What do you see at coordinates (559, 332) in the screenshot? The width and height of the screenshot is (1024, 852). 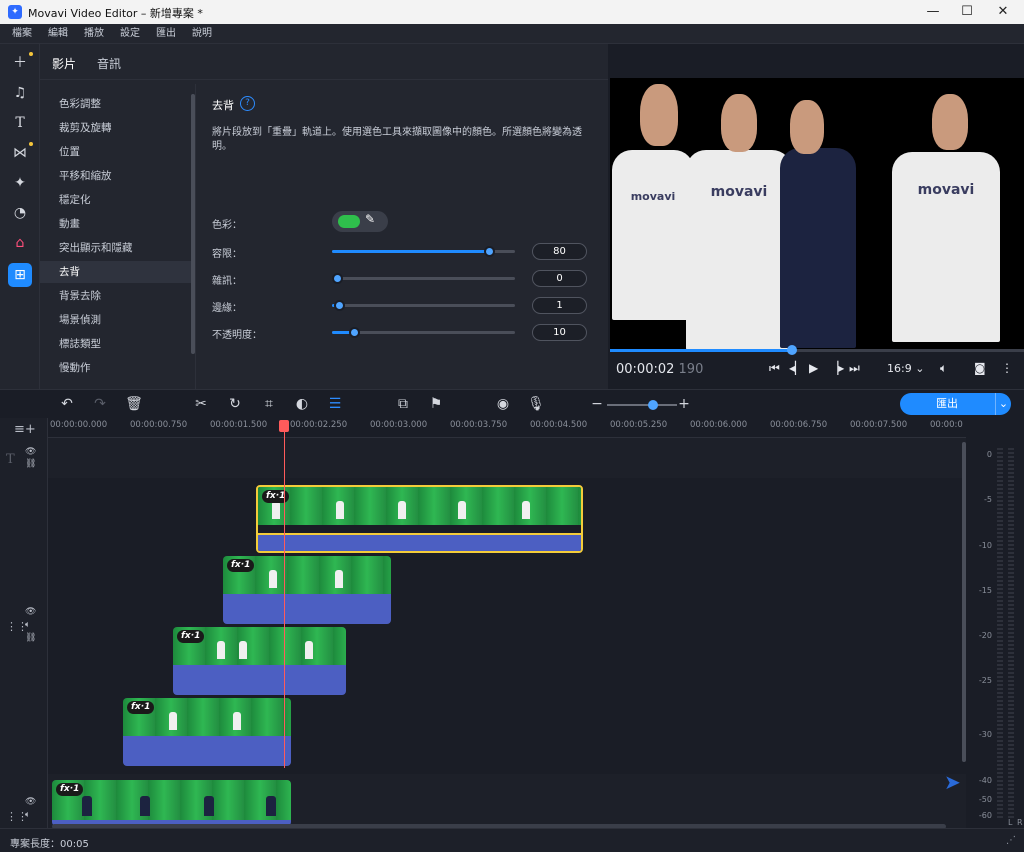 I see `opacity-value: 10` at bounding box center [559, 332].